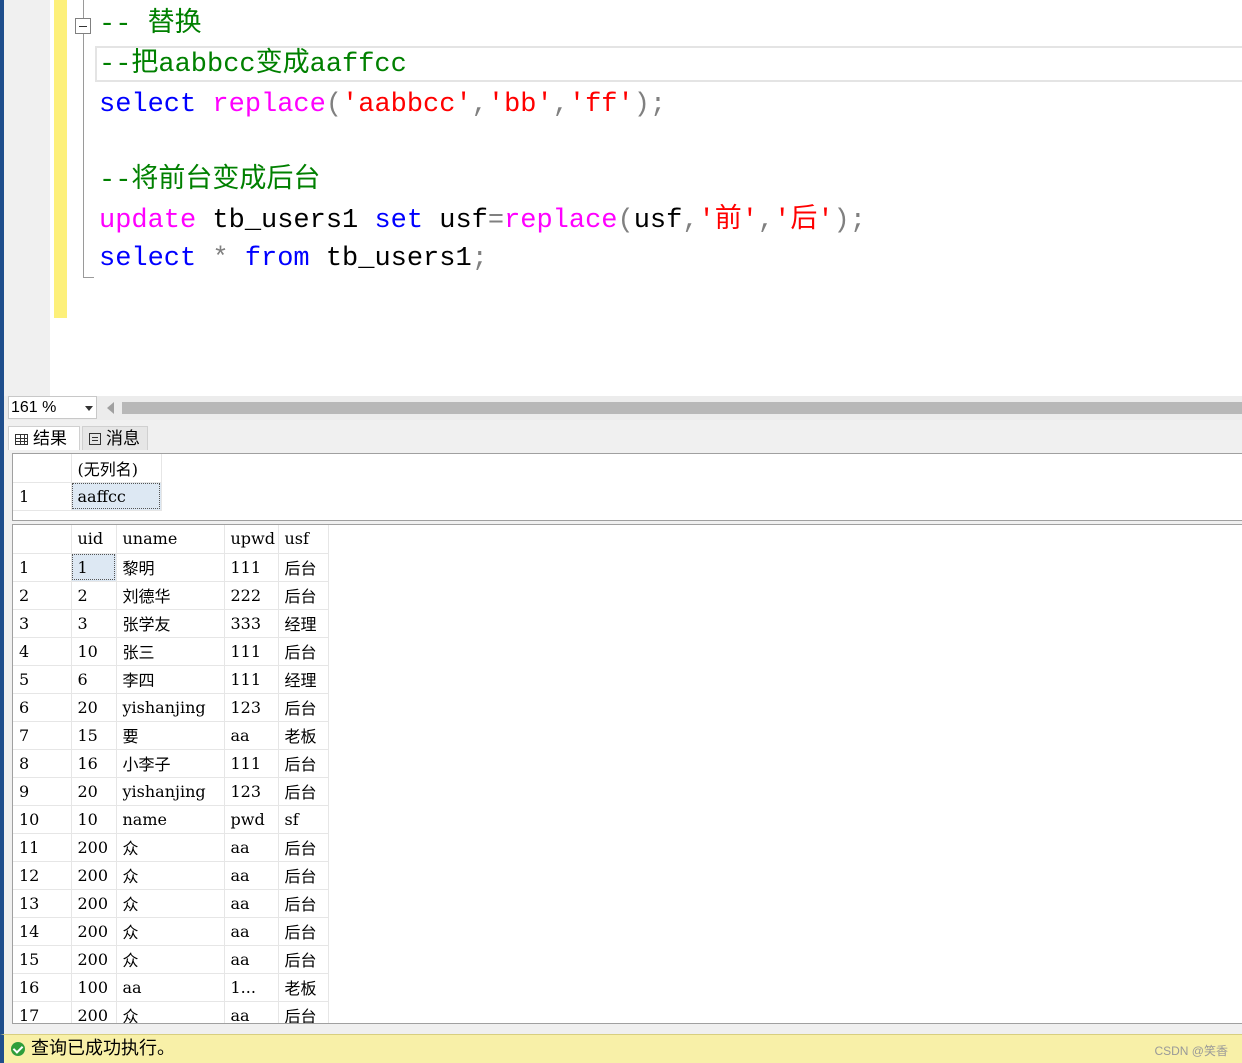 Image resolution: width=1242 pixels, height=1063 pixels. What do you see at coordinates (94, 539) in the screenshot?
I see `column-header: uid` at bounding box center [94, 539].